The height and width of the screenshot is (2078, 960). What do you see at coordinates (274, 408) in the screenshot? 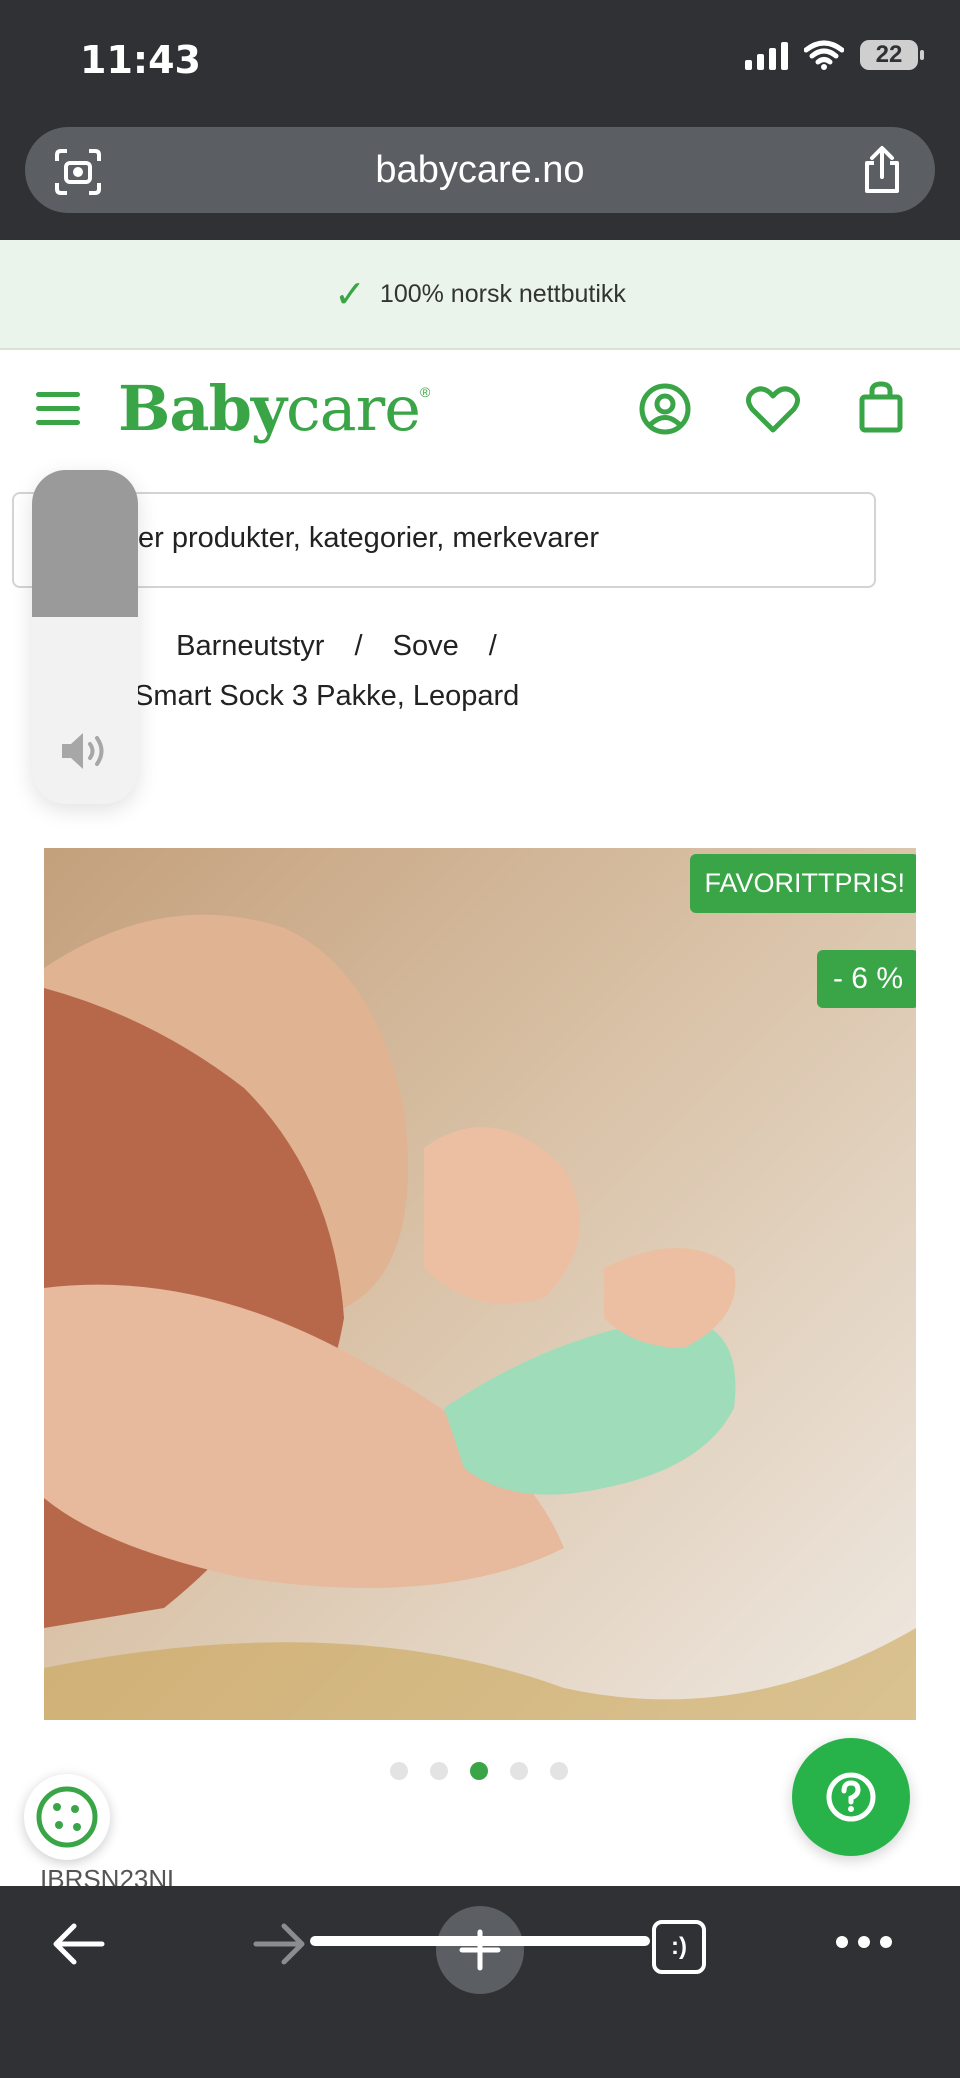
I see `babycare-logo: Babycare®` at bounding box center [274, 408].